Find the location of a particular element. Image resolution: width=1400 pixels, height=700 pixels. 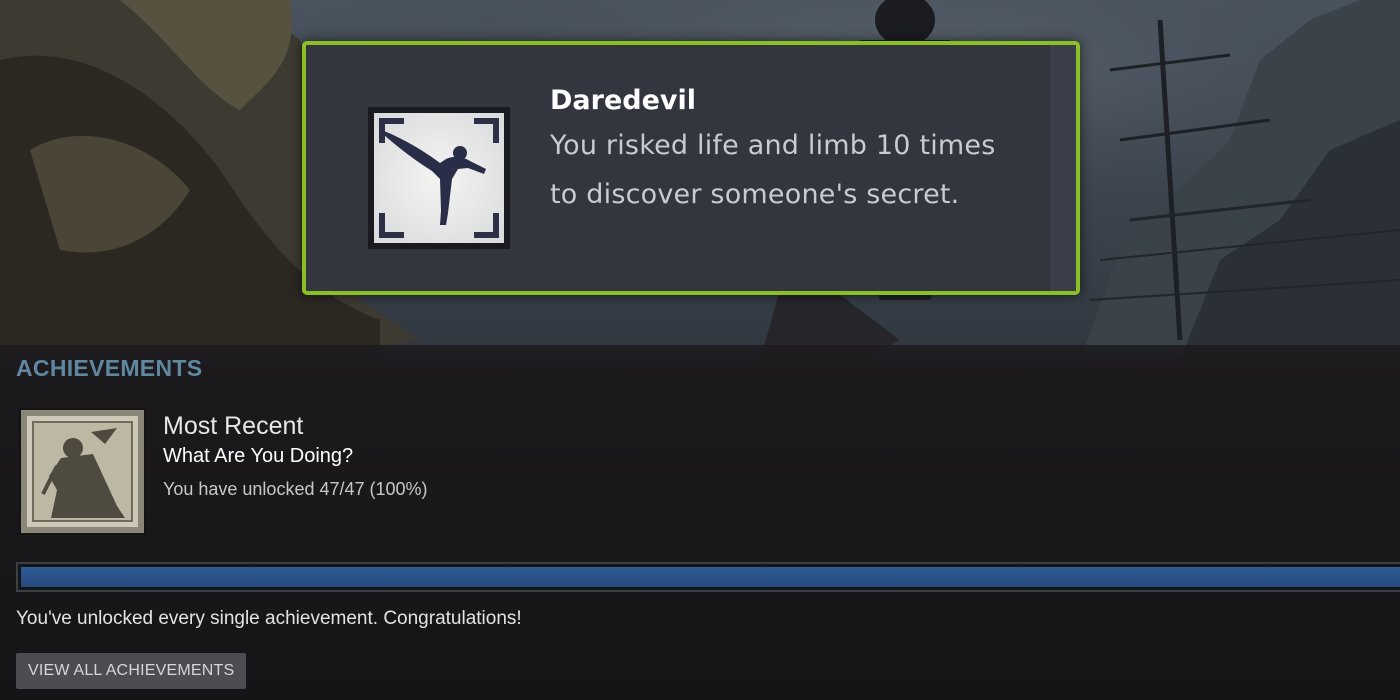

most-recent-achievement-name: What Are You Doing? is located at coordinates (258, 456).